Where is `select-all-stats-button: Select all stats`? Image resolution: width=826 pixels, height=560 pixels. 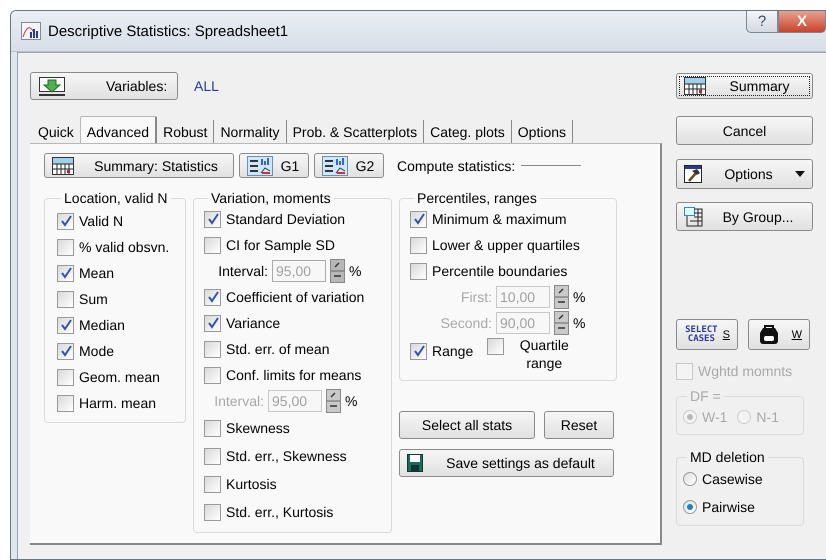
select-all-stats-button: Select all stats is located at coordinates (467, 425).